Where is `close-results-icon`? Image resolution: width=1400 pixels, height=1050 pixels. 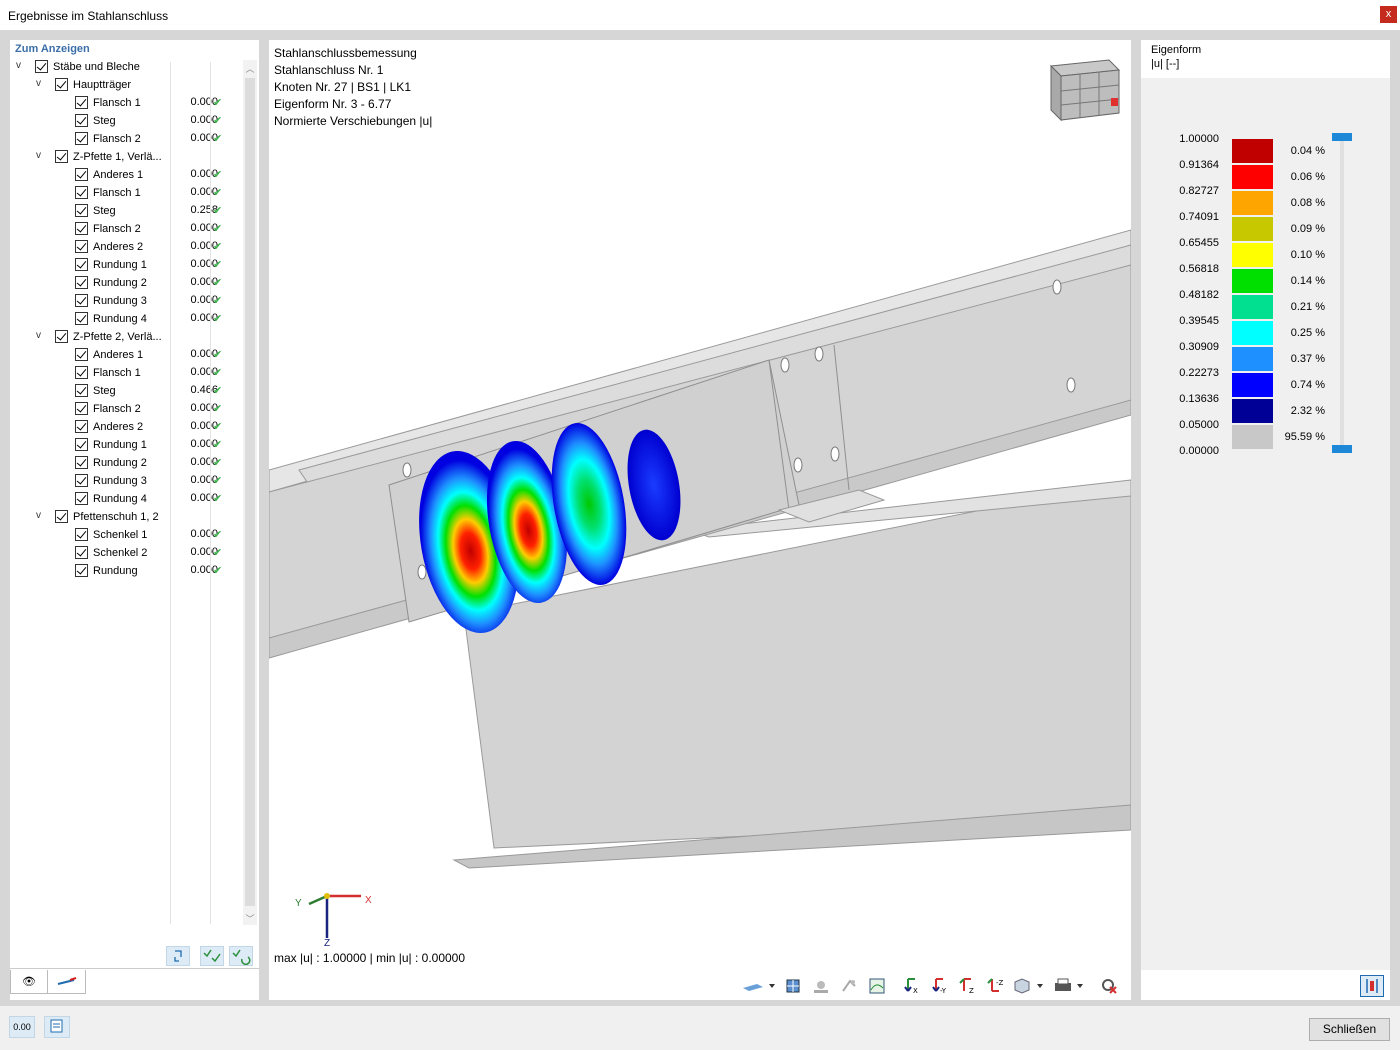 close-results-icon is located at coordinates (1109, 986).